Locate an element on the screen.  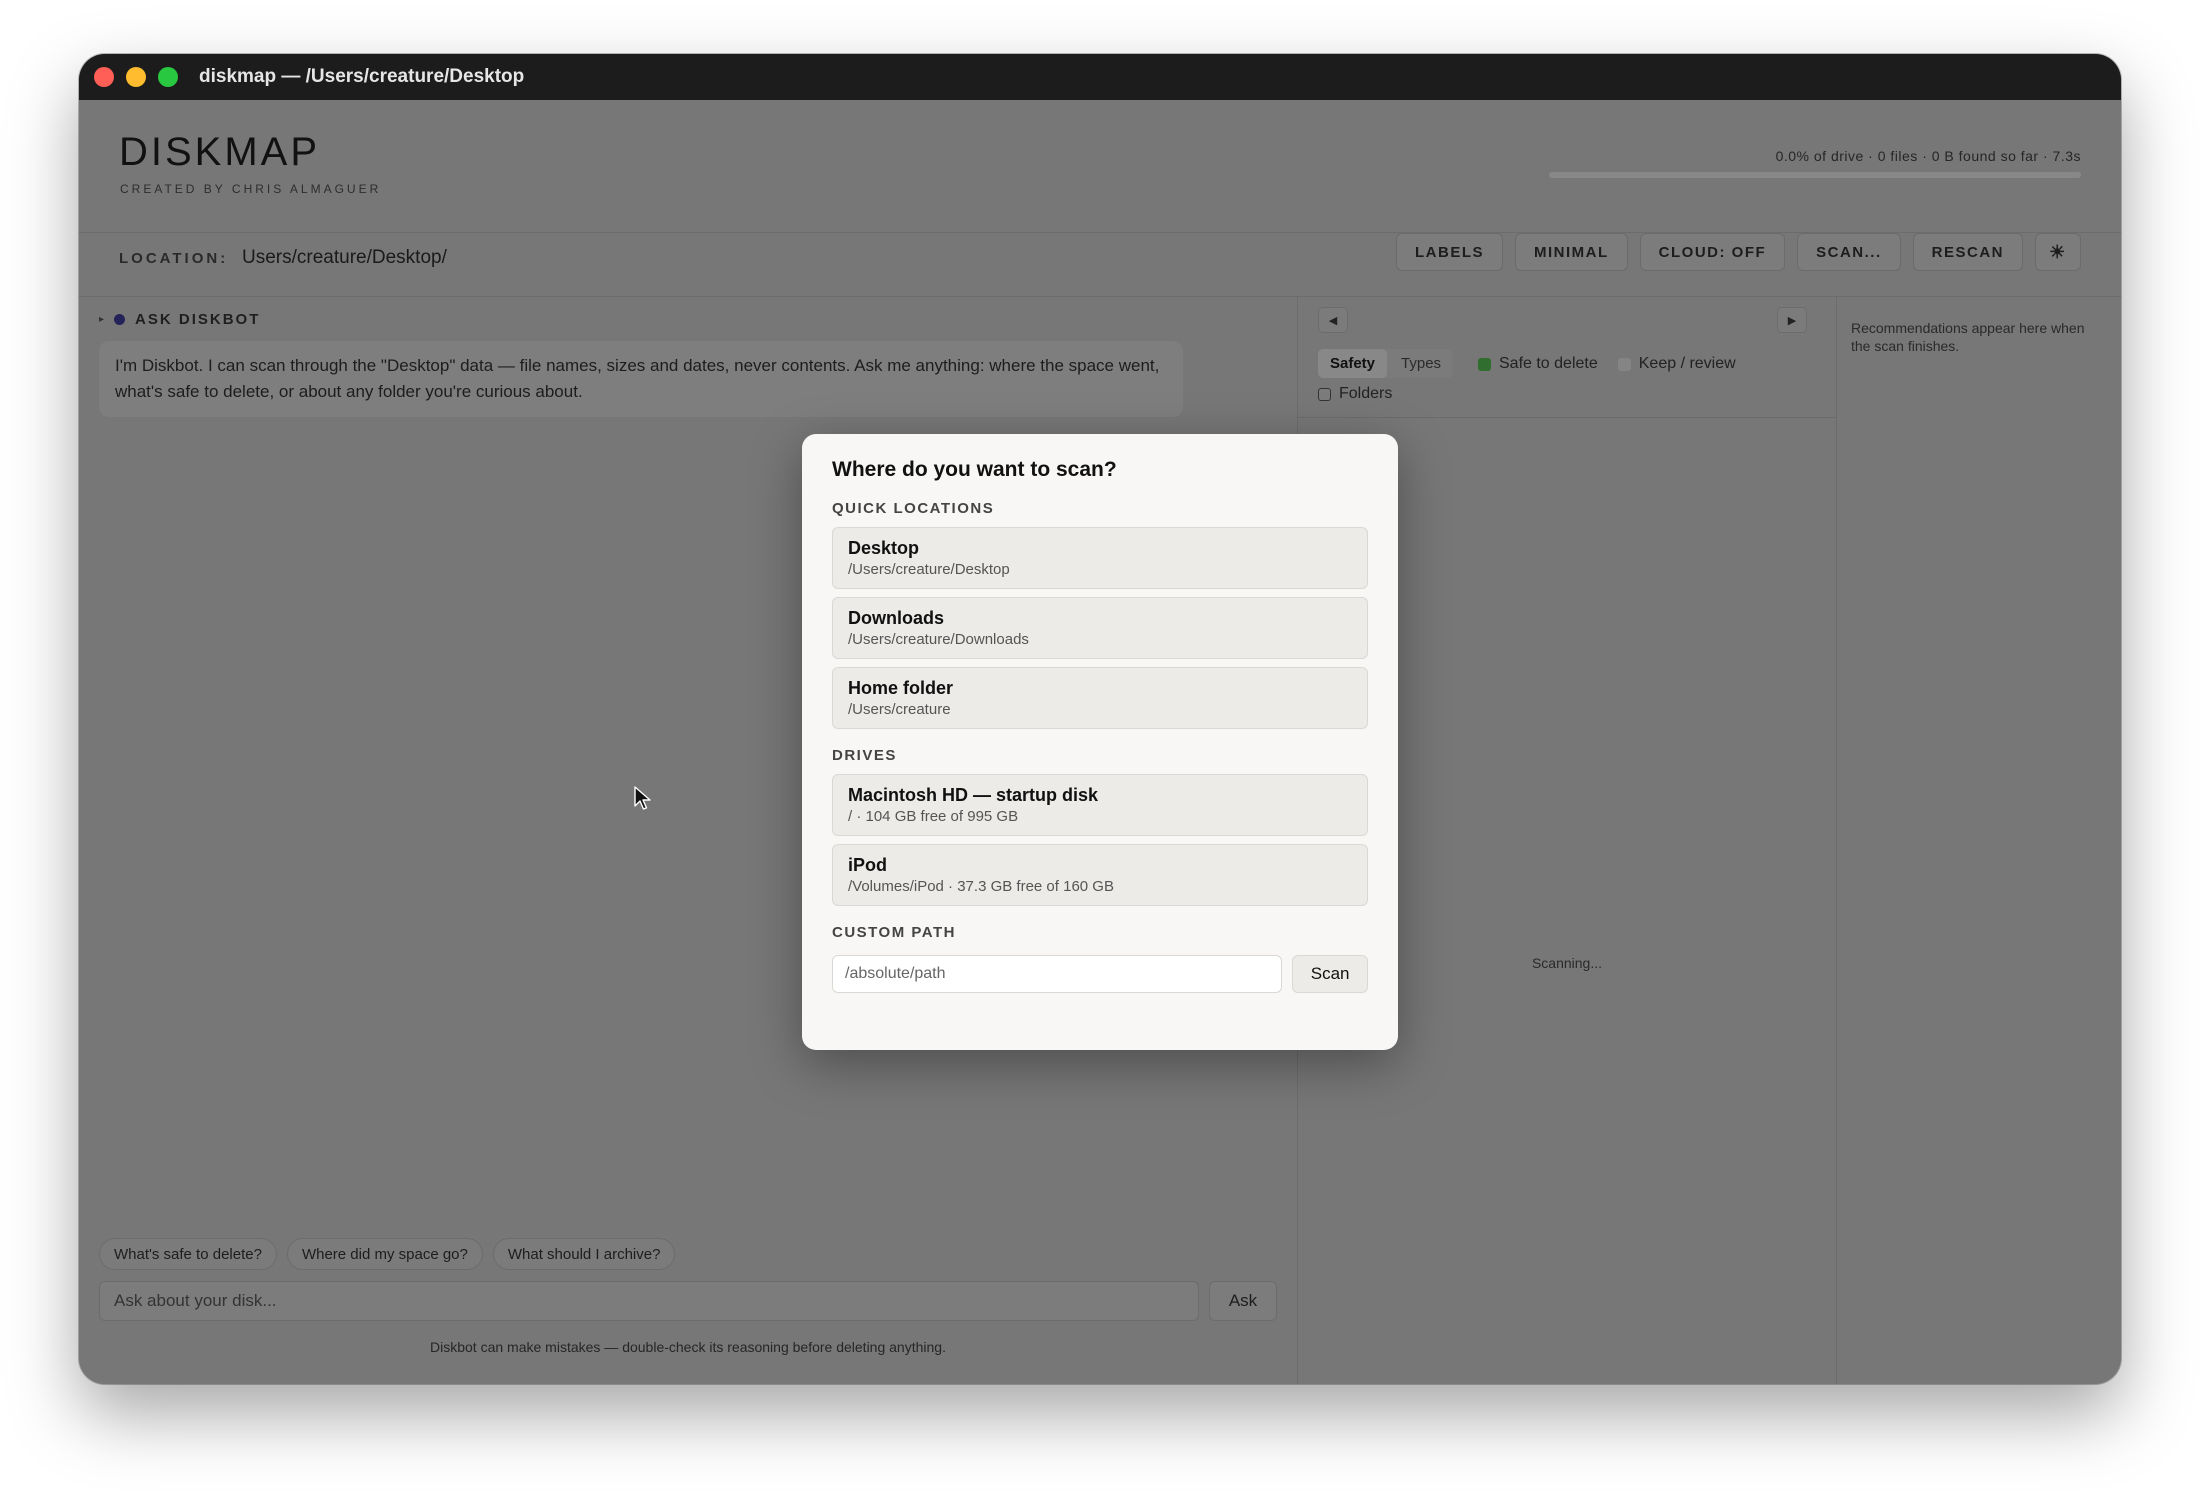
folders-checkbox: Folders is located at coordinates (1355, 394).